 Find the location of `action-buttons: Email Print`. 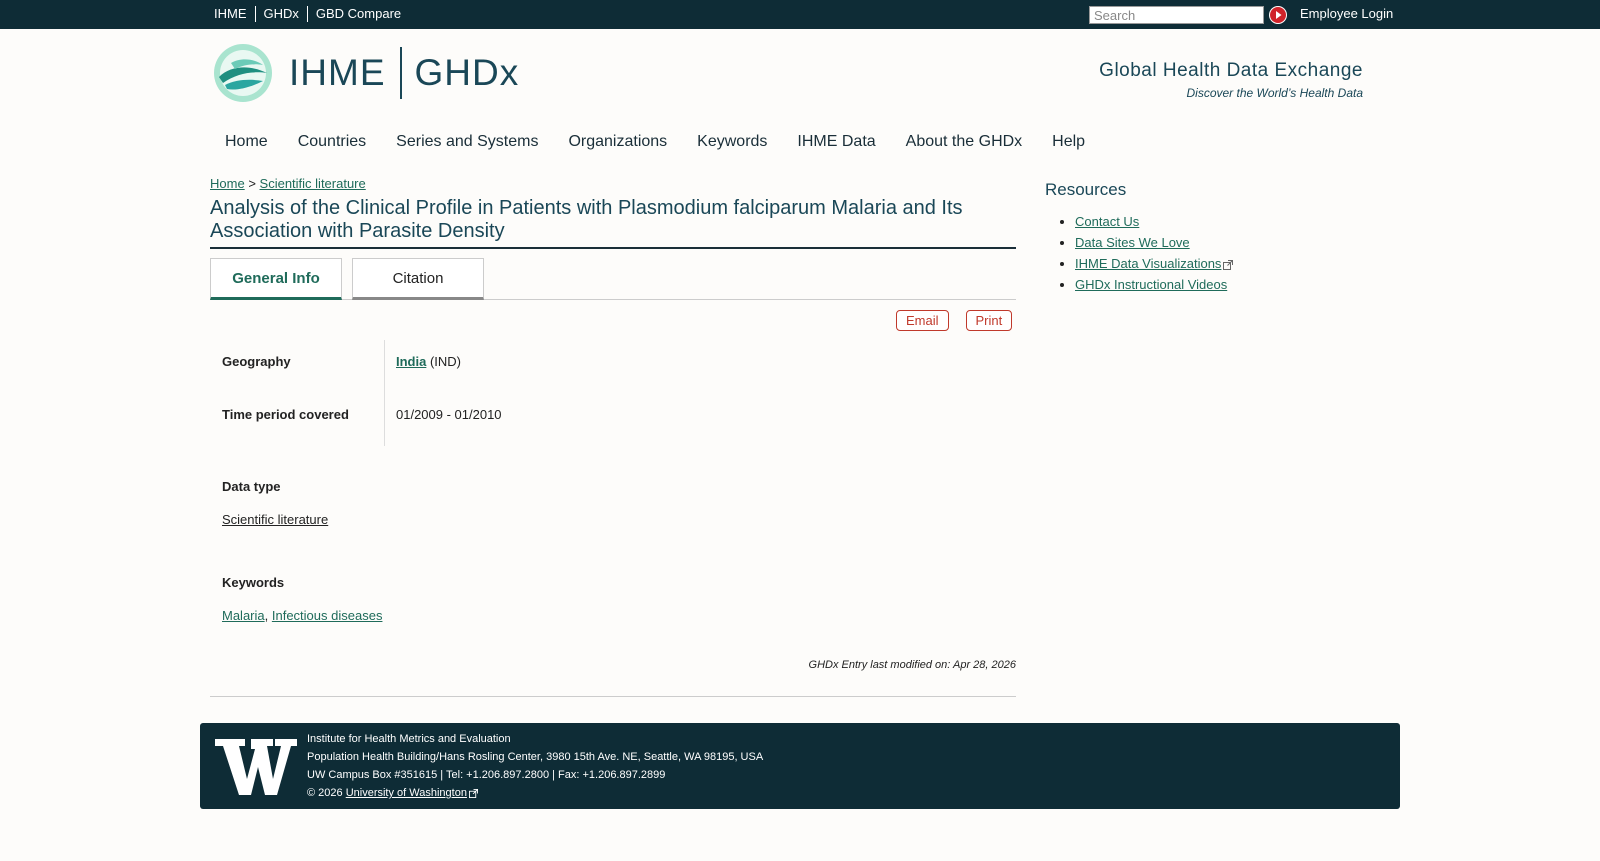

action-buttons: Email Print is located at coordinates (954, 320).